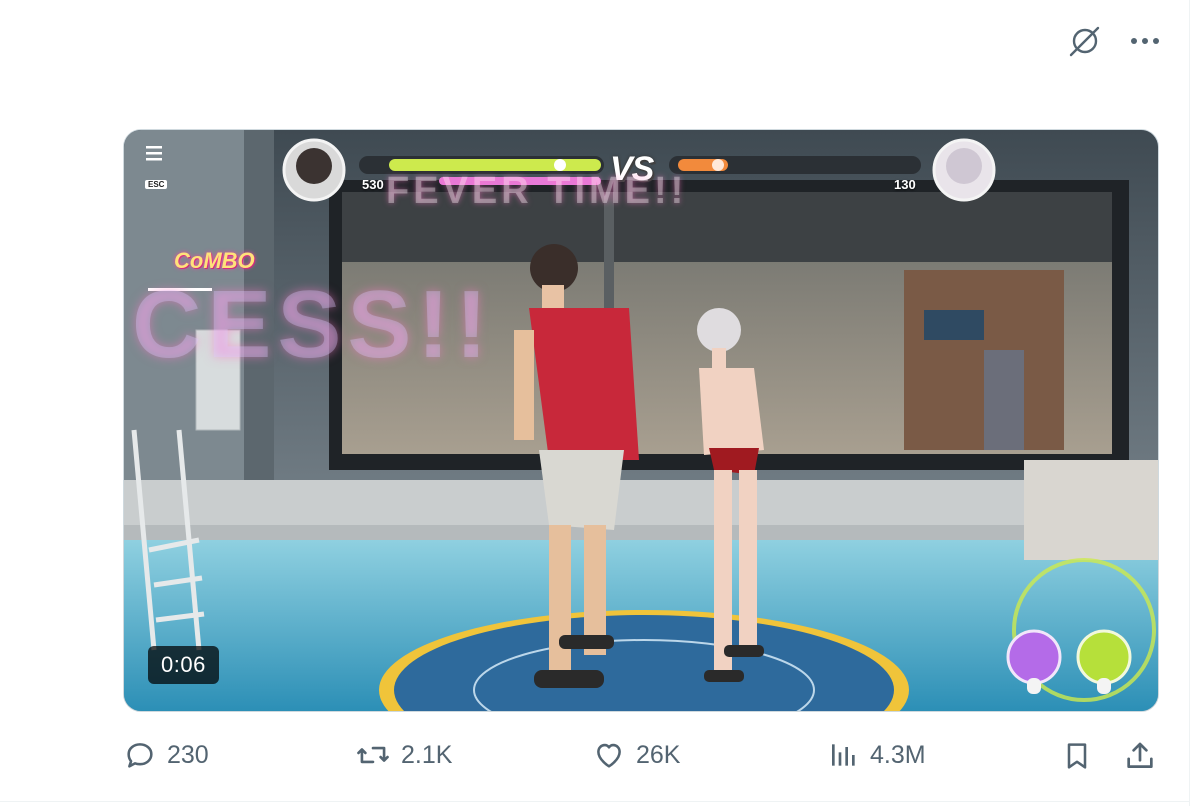  I want to click on fever-text: FEVER TIME!!, so click(537, 191).